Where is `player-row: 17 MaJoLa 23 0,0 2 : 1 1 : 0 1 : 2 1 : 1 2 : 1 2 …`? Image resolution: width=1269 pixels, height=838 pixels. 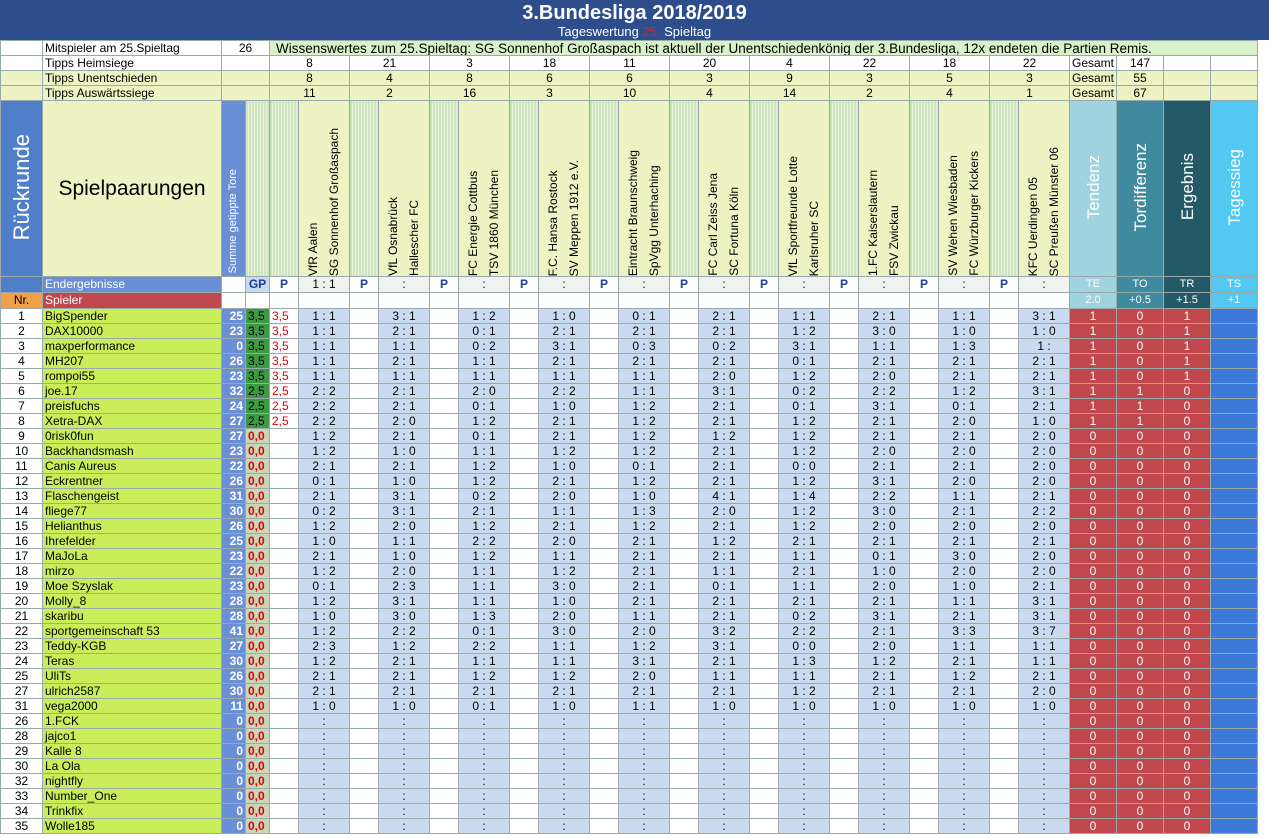 player-row: 17 MaJoLa 23 0,0 2 : 1 1 : 0 1 : 2 1 : 1 2 : 1 2 … is located at coordinates (629, 556).